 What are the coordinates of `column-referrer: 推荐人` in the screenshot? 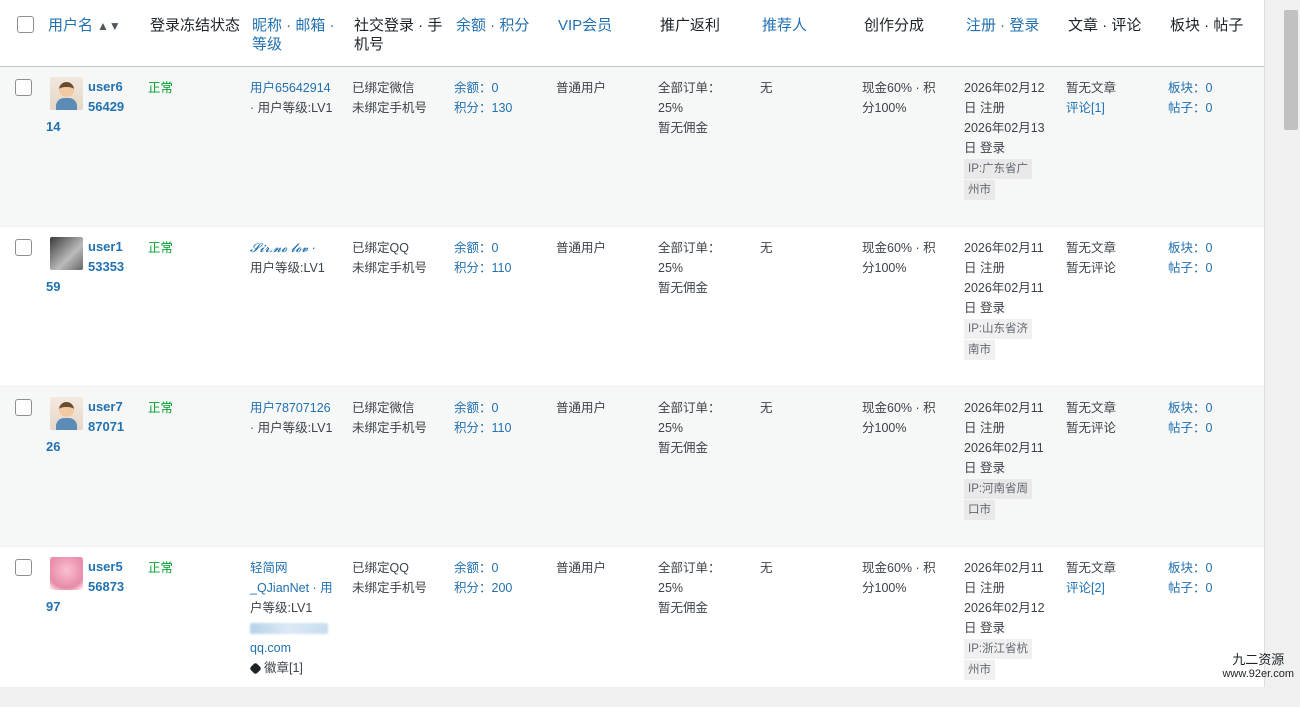 It's located at (811, 17).